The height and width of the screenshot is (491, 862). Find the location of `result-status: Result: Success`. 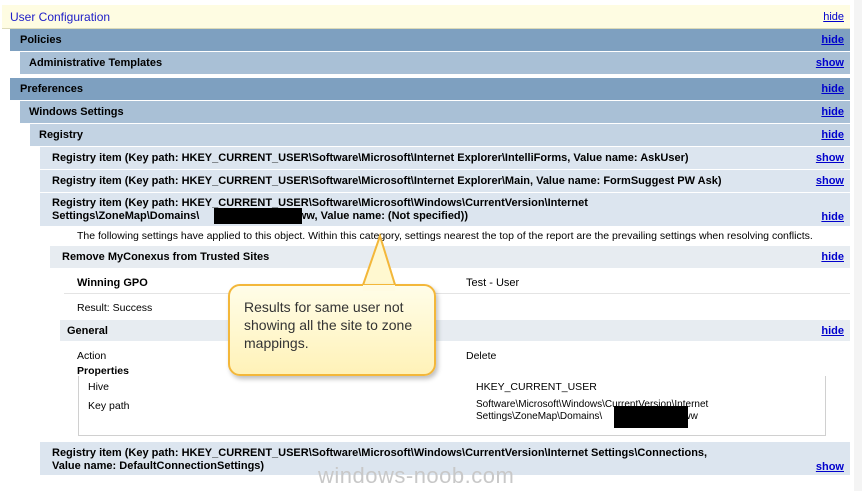

result-status: Result: Success is located at coordinates (115, 308).